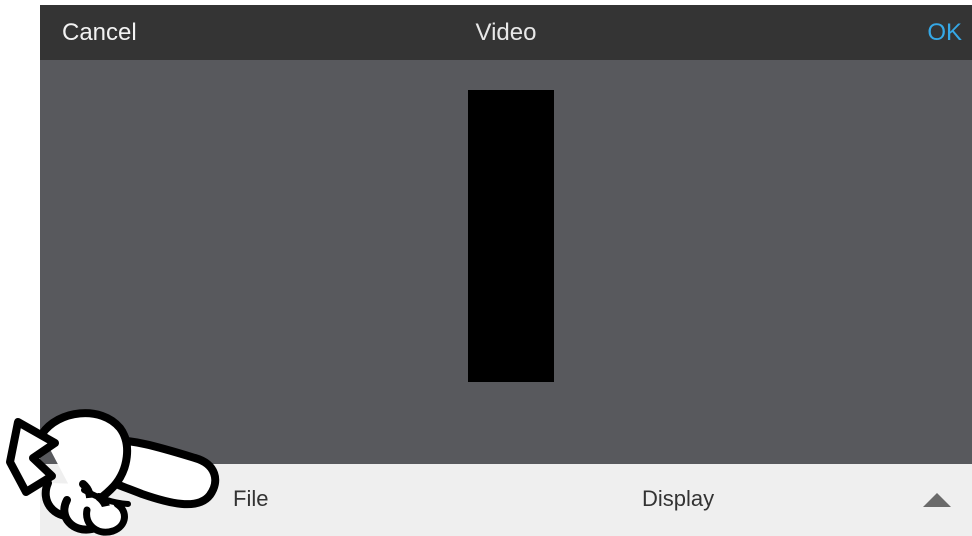 Image resolution: width=972 pixels, height=536 pixels. Describe the element at coordinates (511, 236) in the screenshot. I see `video-preview` at that location.